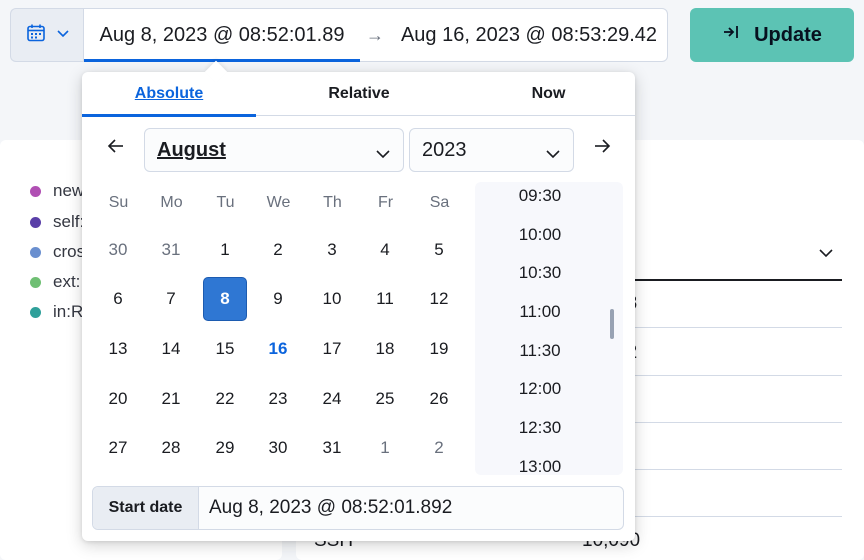 The height and width of the screenshot is (560, 864). I want to click on calendar-day: 4, so click(385, 250).